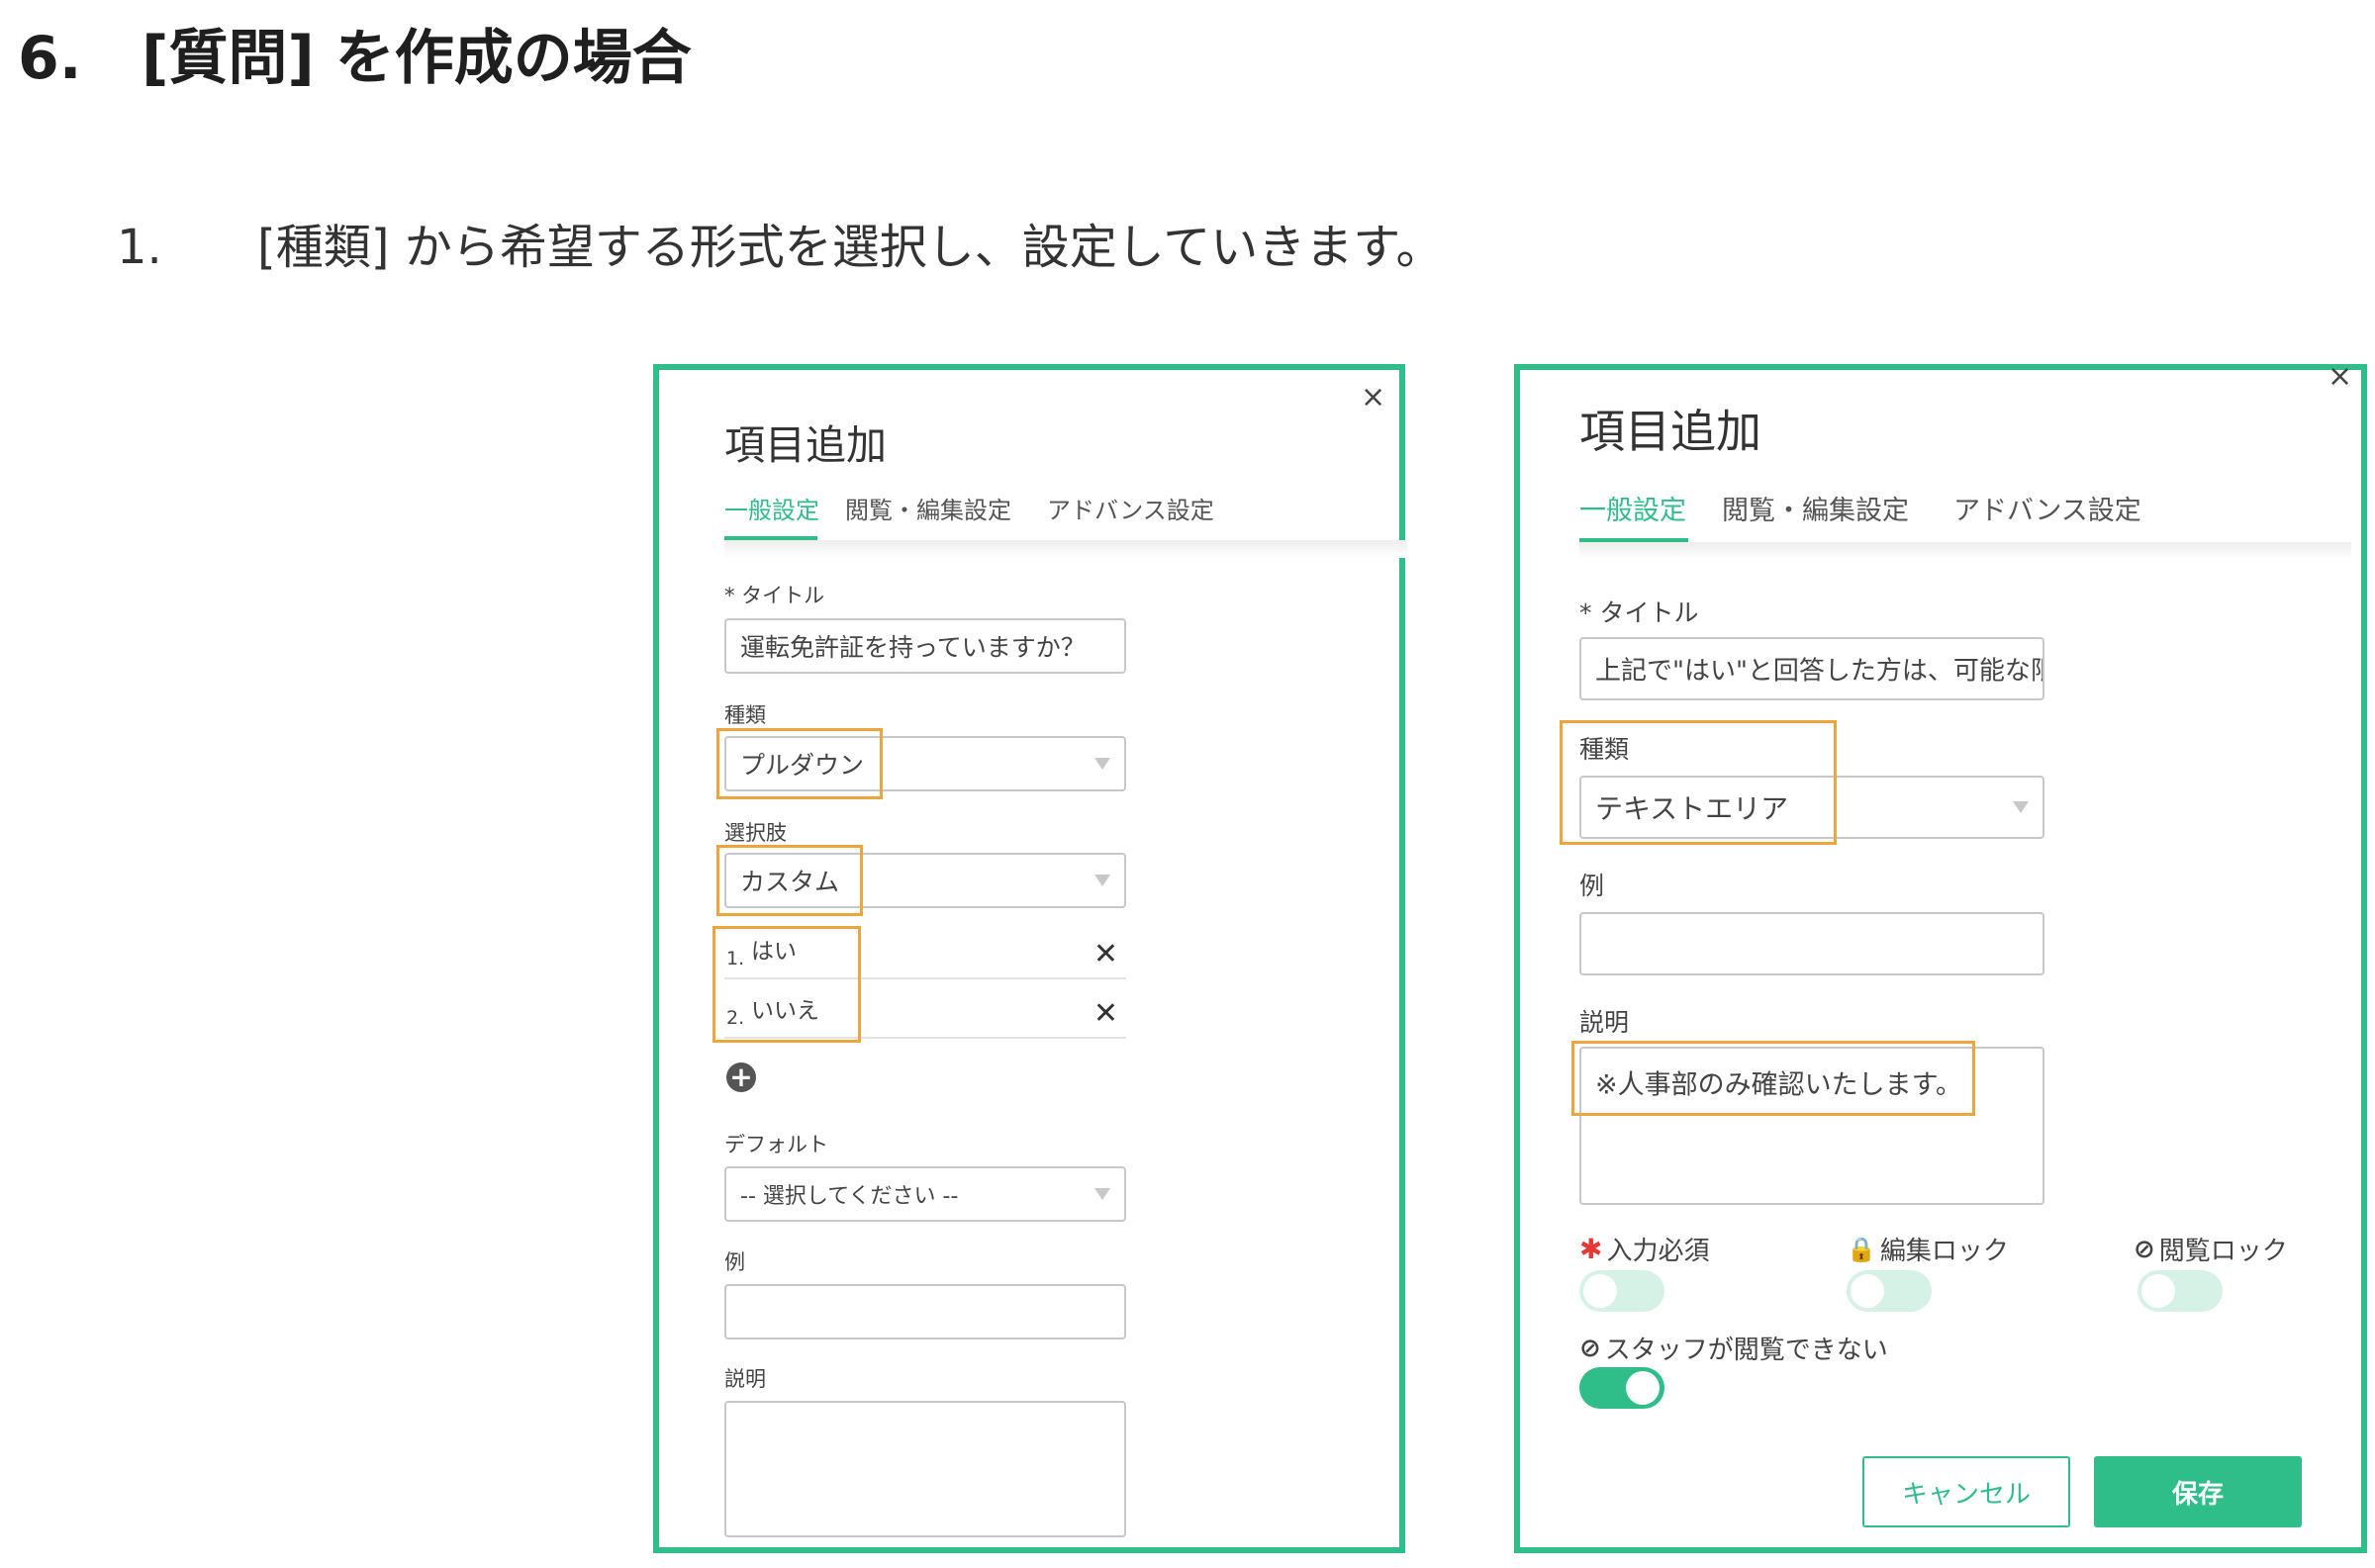  I want to click on step-text: 1. [種類] から希望する形式を選択し、設定していきます。, so click(780, 242).